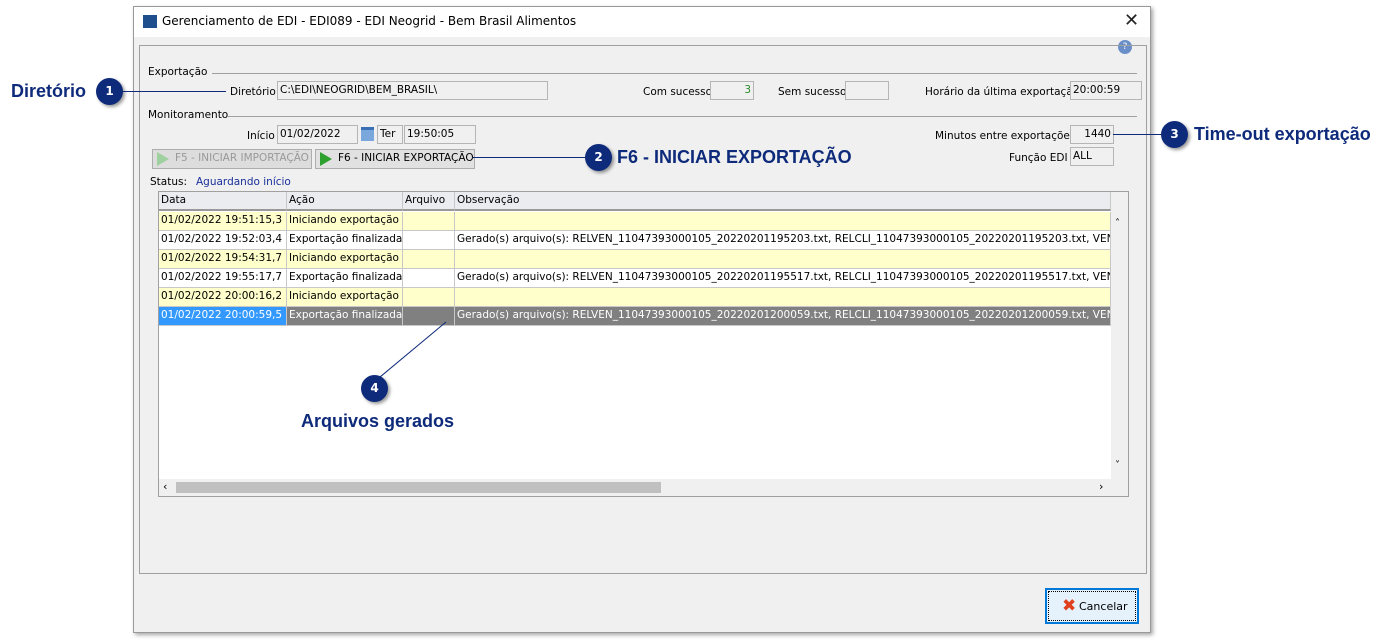 The image size is (1390, 640). I want to click on inicio-day-field: Ter, so click(390, 134).